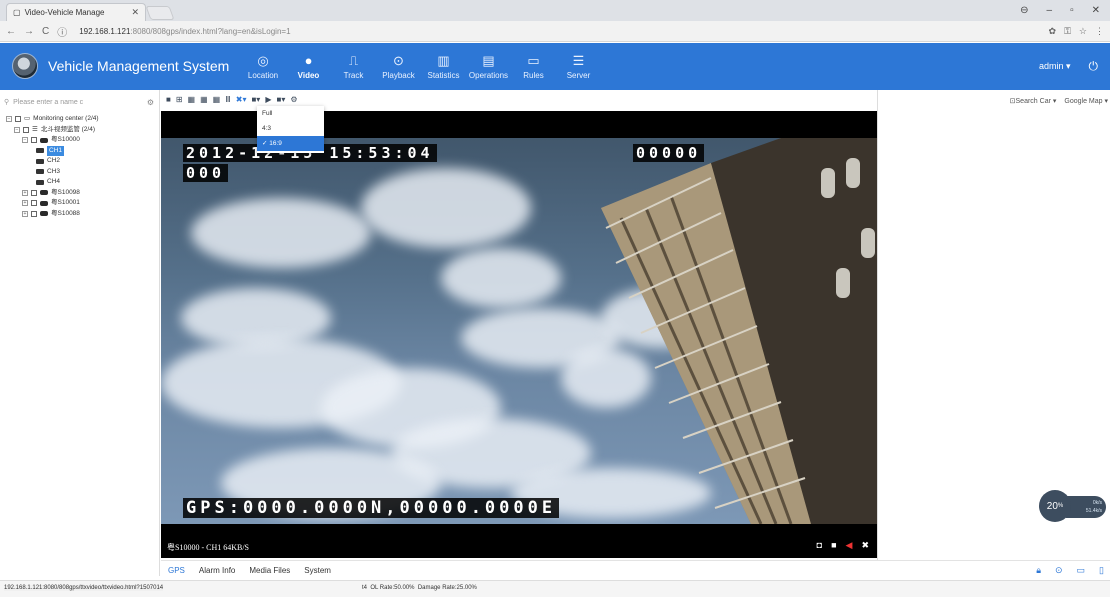  I want to click on nav-rules: ▭ Rules, so click(533, 66).